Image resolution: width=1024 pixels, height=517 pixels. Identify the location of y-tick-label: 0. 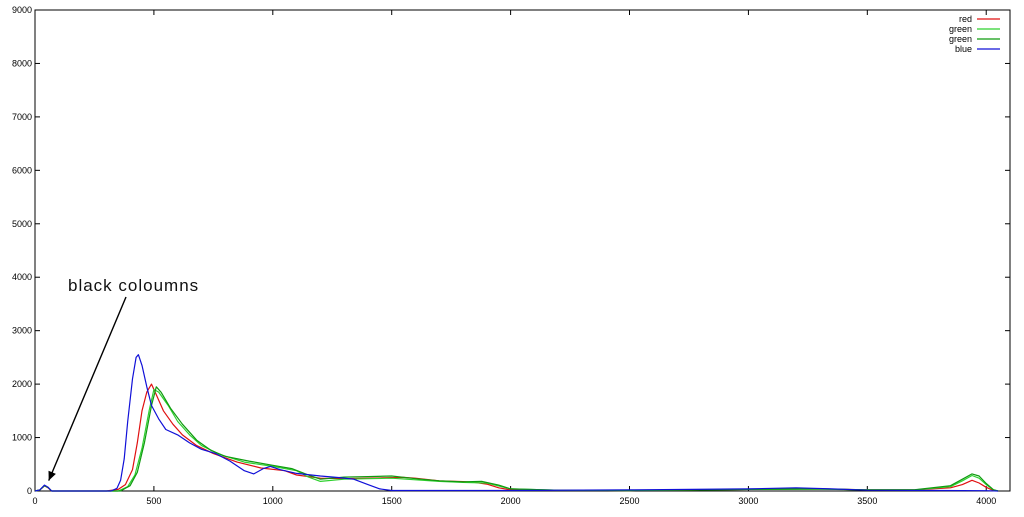
(29, 491).